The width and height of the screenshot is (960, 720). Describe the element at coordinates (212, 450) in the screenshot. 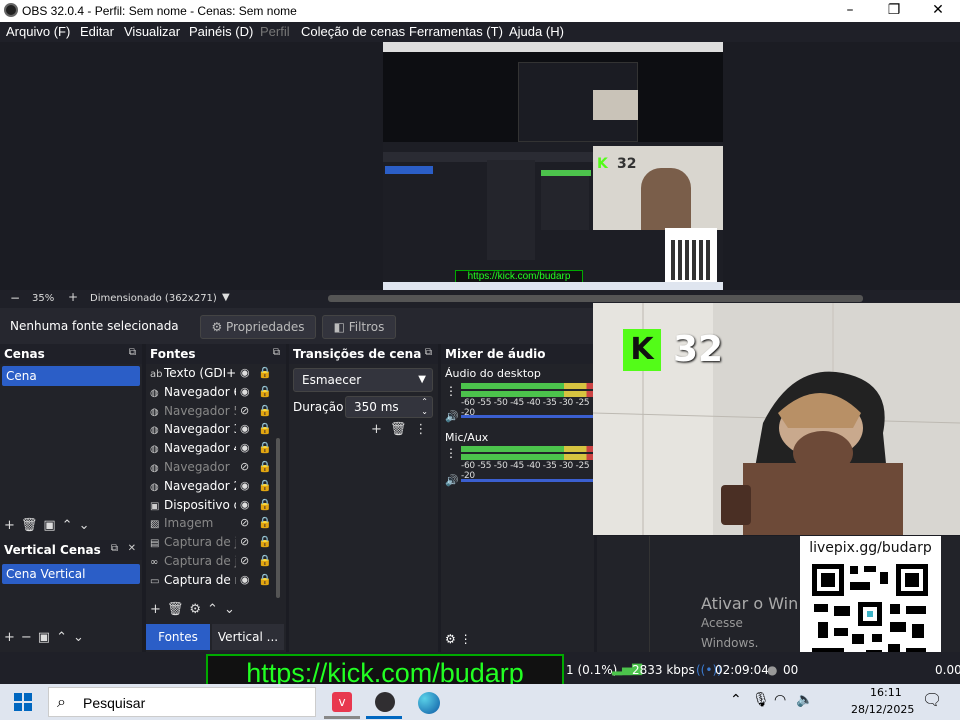

I see `source-item: ◍ Navegador 4 ◉ 🔒` at that location.